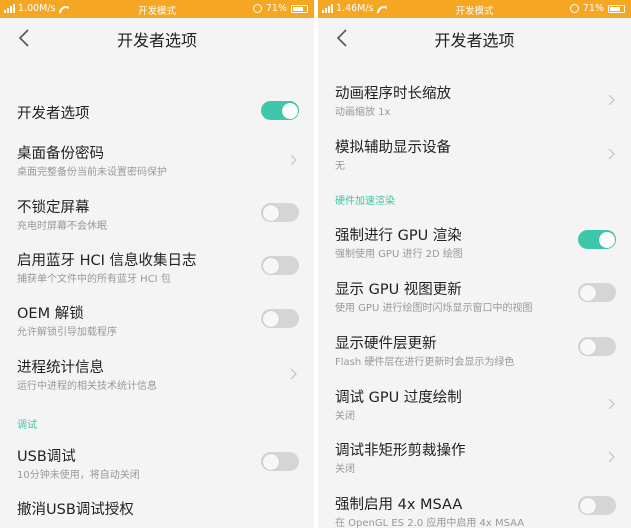  What do you see at coordinates (597, 239) in the screenshot?
I see `force-gpu-rendering-toggle` at bounding box center [597, 239].